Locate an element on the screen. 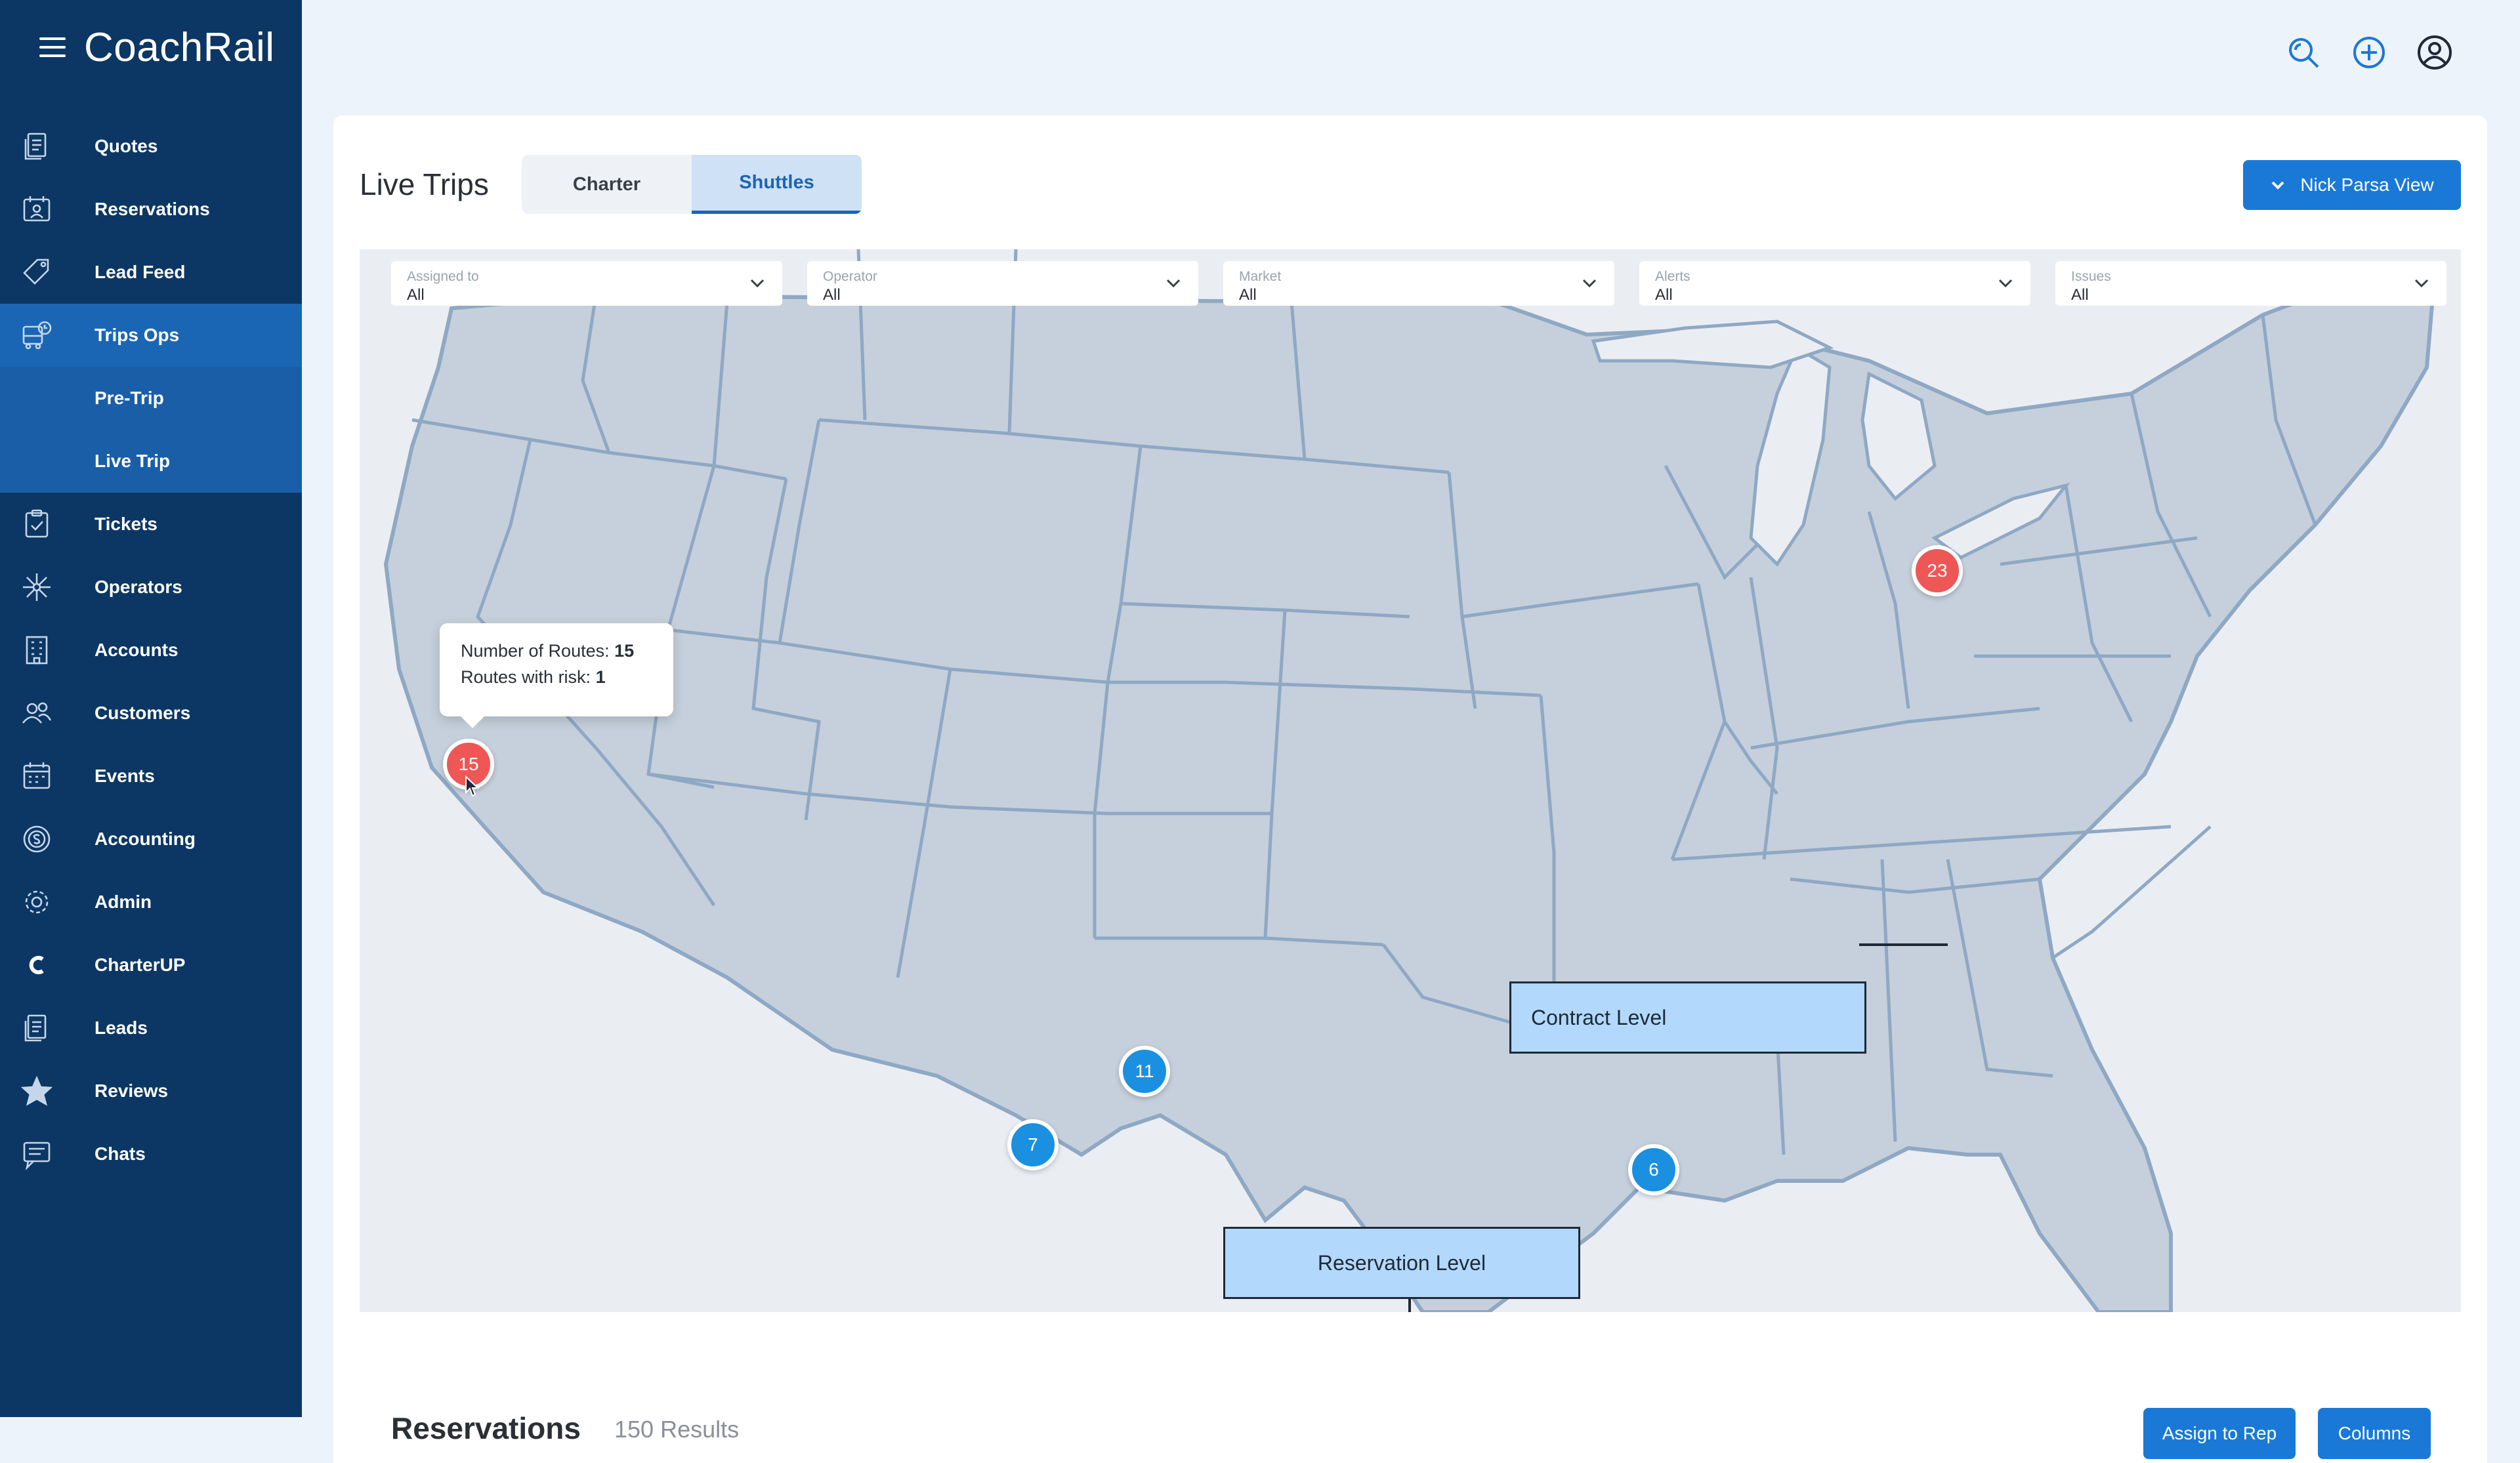  gear-icon is located at coordinates (37, 902).